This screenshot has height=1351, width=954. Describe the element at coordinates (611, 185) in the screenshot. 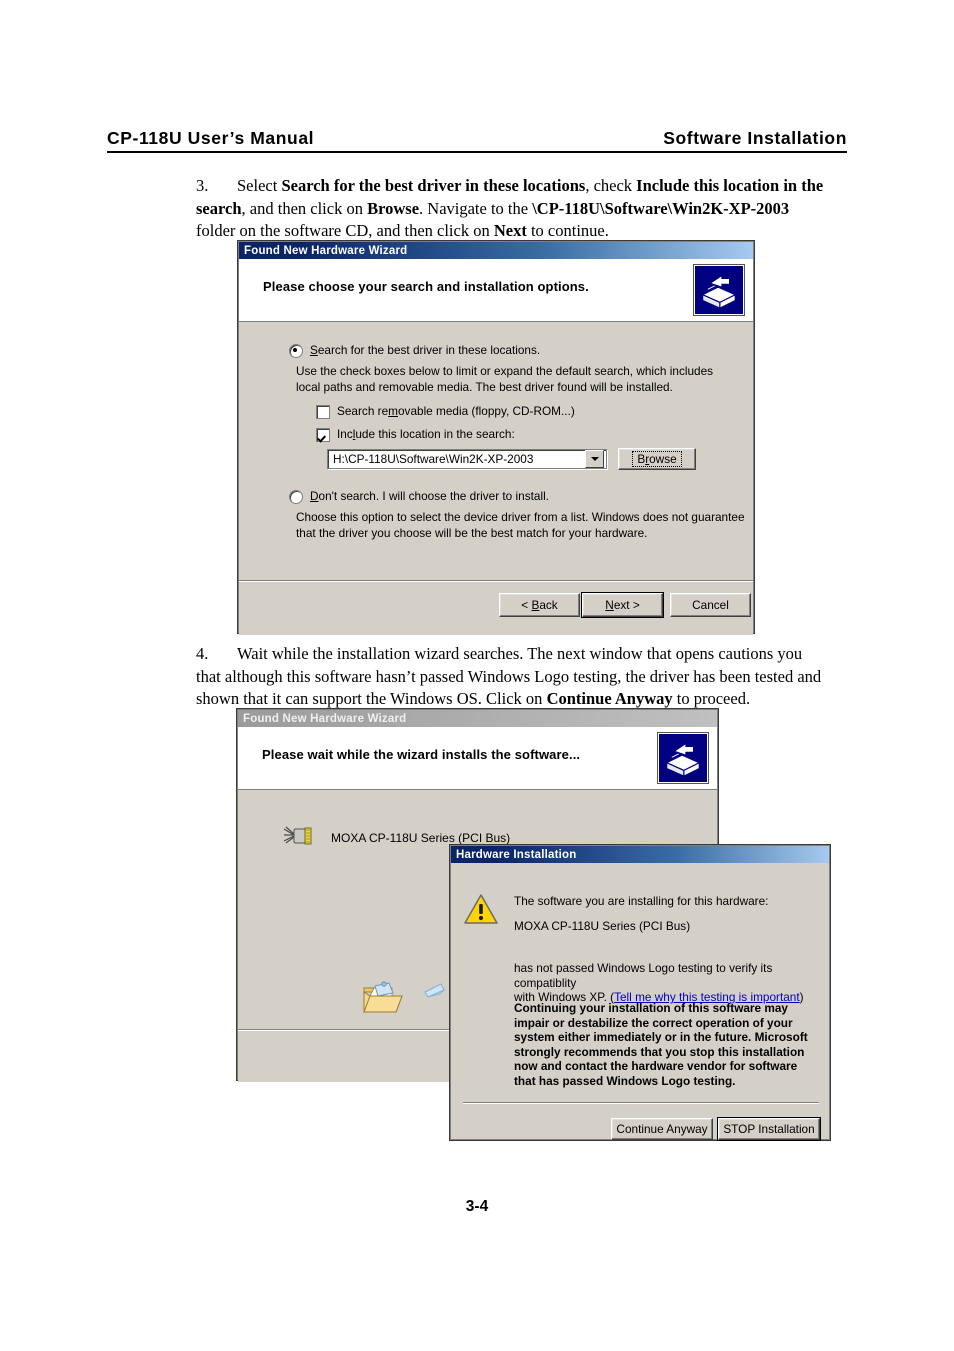

I see `body-text: , check` at that location.